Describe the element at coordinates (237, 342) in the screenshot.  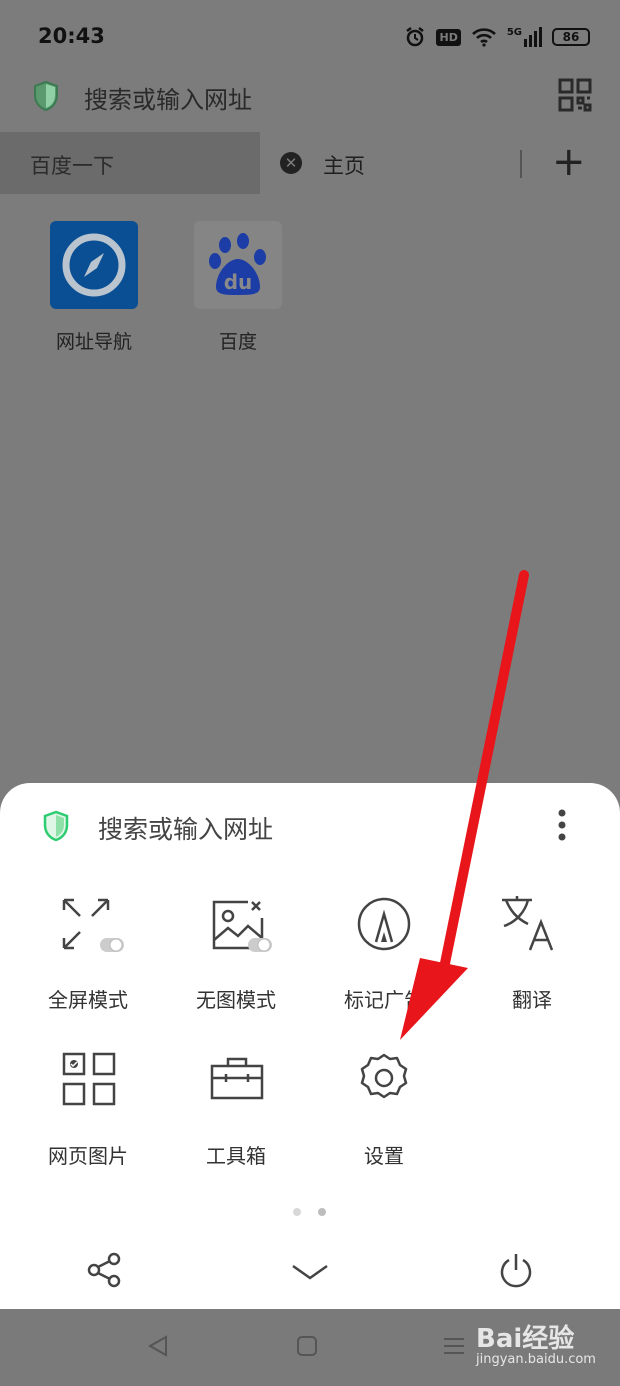
I see `shortcut-label: 百度` at that location.